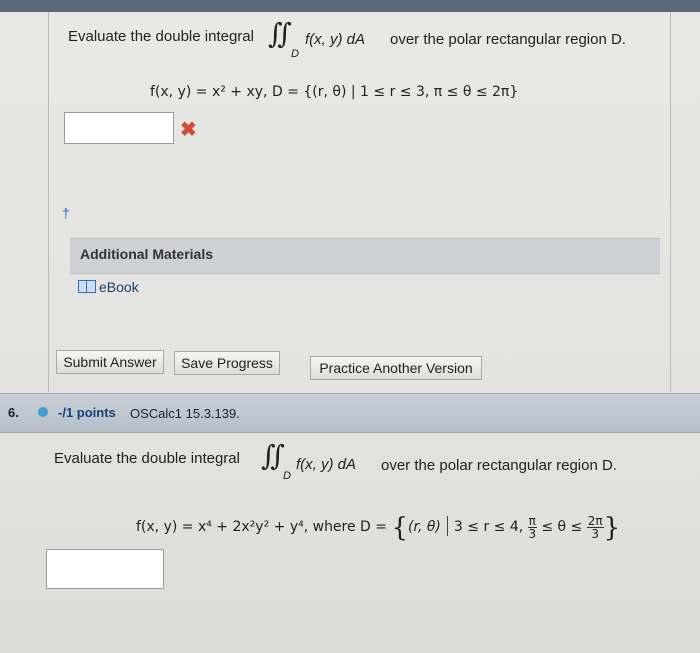  I want to click on q6-integrand: f(x, y) dA, so click(326, 464).